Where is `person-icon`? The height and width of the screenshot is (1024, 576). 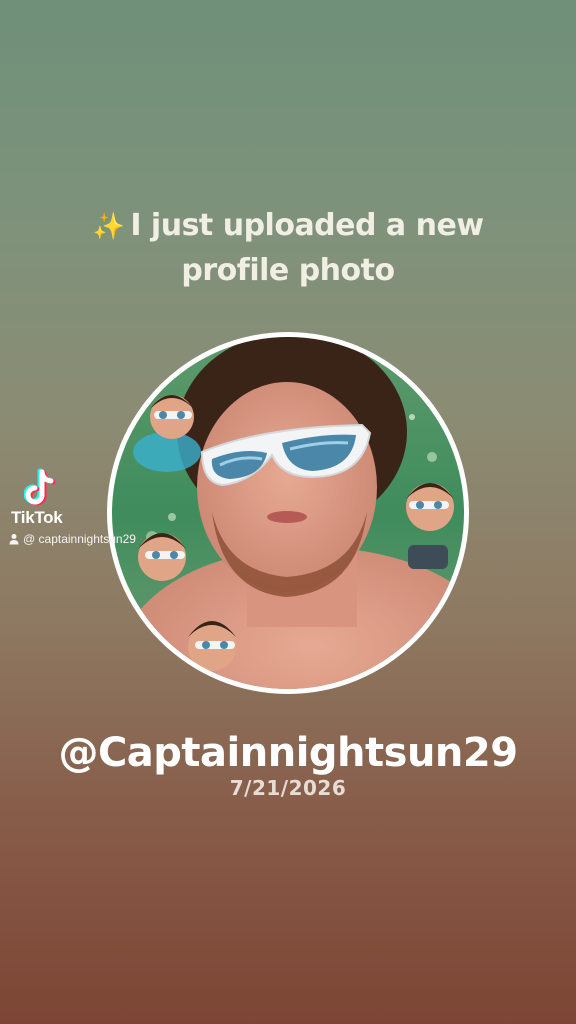 person-icon is located at coordinates (14, 539).